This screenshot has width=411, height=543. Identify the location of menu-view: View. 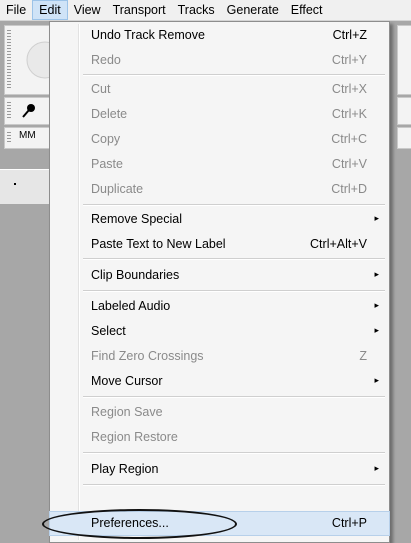
(87, 10).